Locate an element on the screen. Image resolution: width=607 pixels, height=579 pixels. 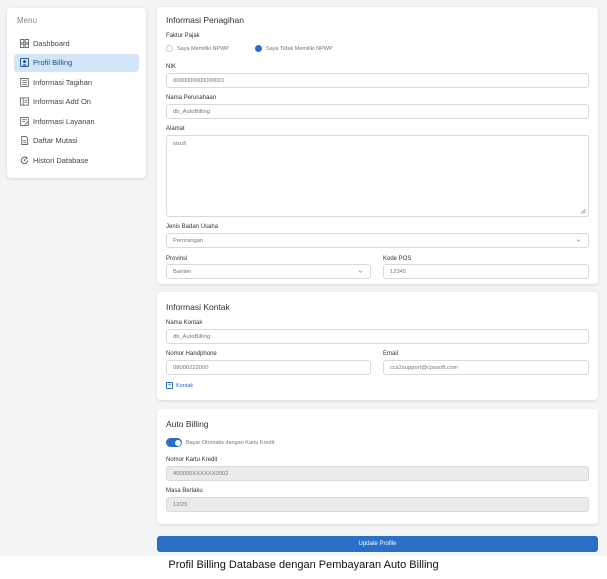
sidebar-item-informasi-layanan: Informasi Layanan is located at coordinates (76, 121).